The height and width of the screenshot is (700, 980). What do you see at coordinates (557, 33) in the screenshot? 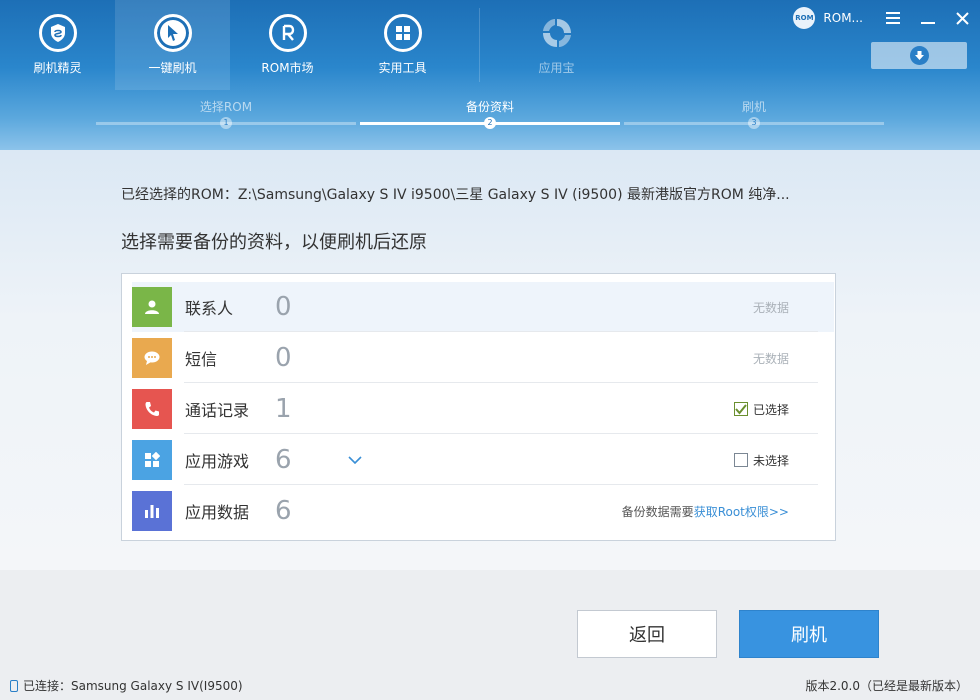
I see `app-store-icon` at bounding box center [557, 33].